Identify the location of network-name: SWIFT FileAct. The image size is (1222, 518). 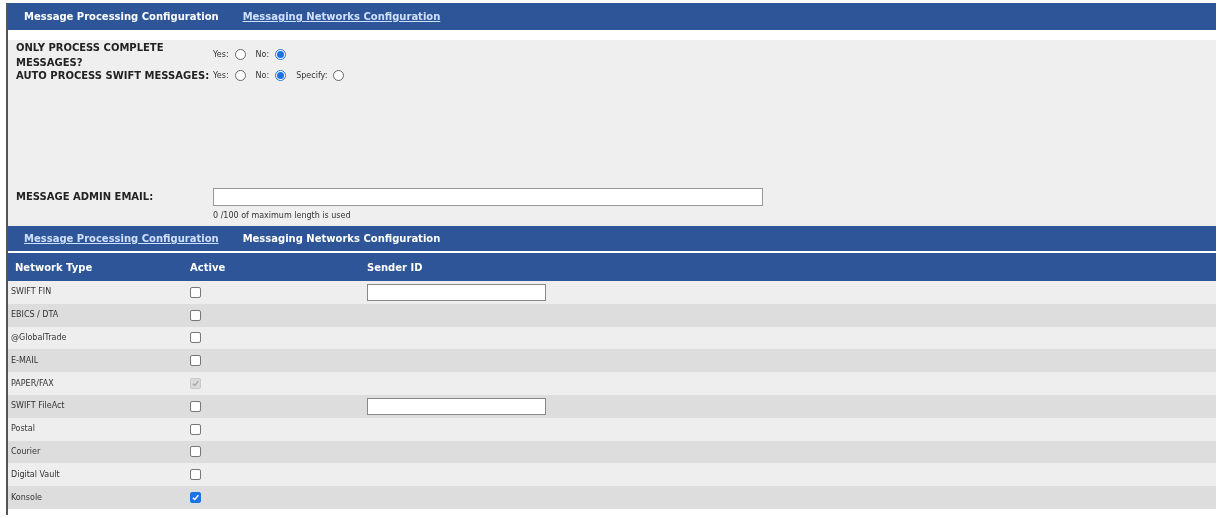
(38, 406).